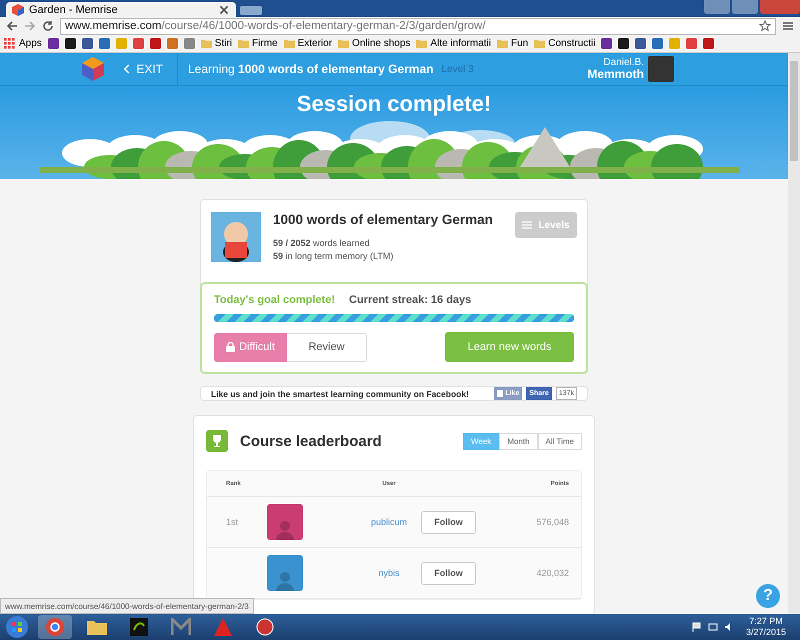 This screenshot has width=800, height=640. I want to click on bookmark-folder: Firme, so click(258, 43).